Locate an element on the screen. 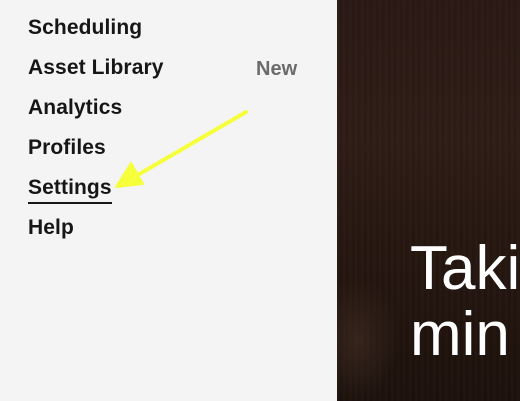  menu-item-asset-library: Asset Library is located at coordinates (96, 68).